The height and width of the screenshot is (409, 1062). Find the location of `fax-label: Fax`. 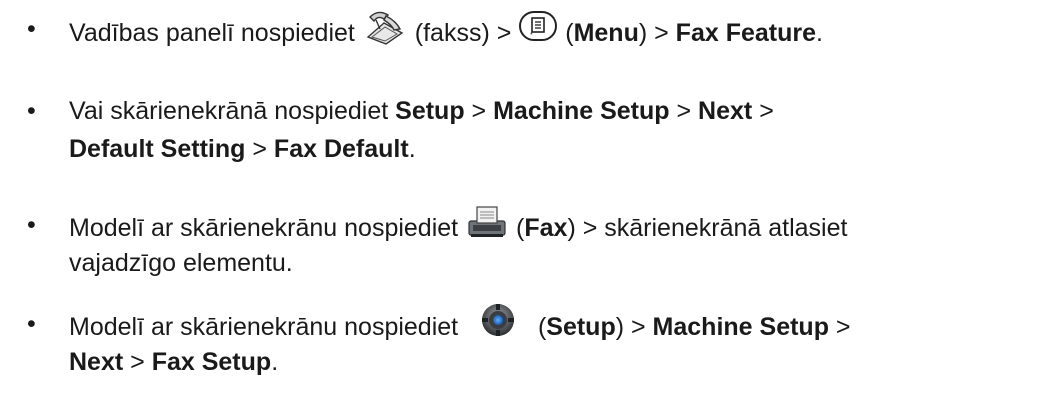

fax-label: Fax is located at coordinates (546, 228).